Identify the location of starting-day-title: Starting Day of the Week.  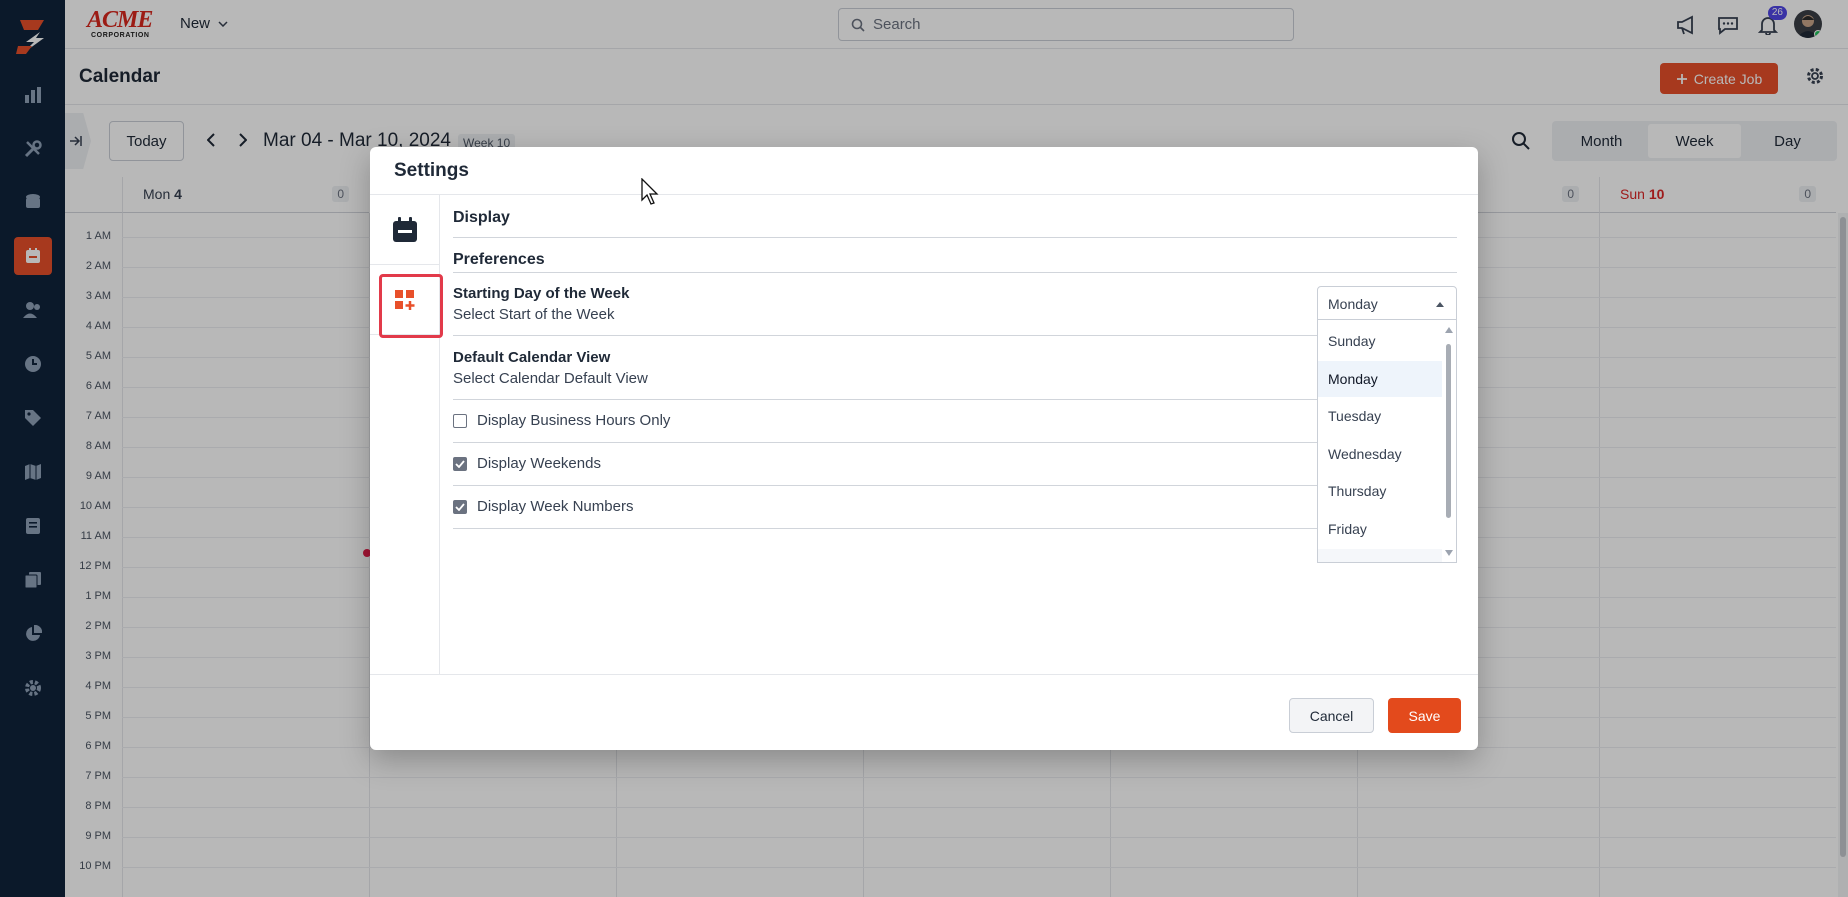
(541, 293).